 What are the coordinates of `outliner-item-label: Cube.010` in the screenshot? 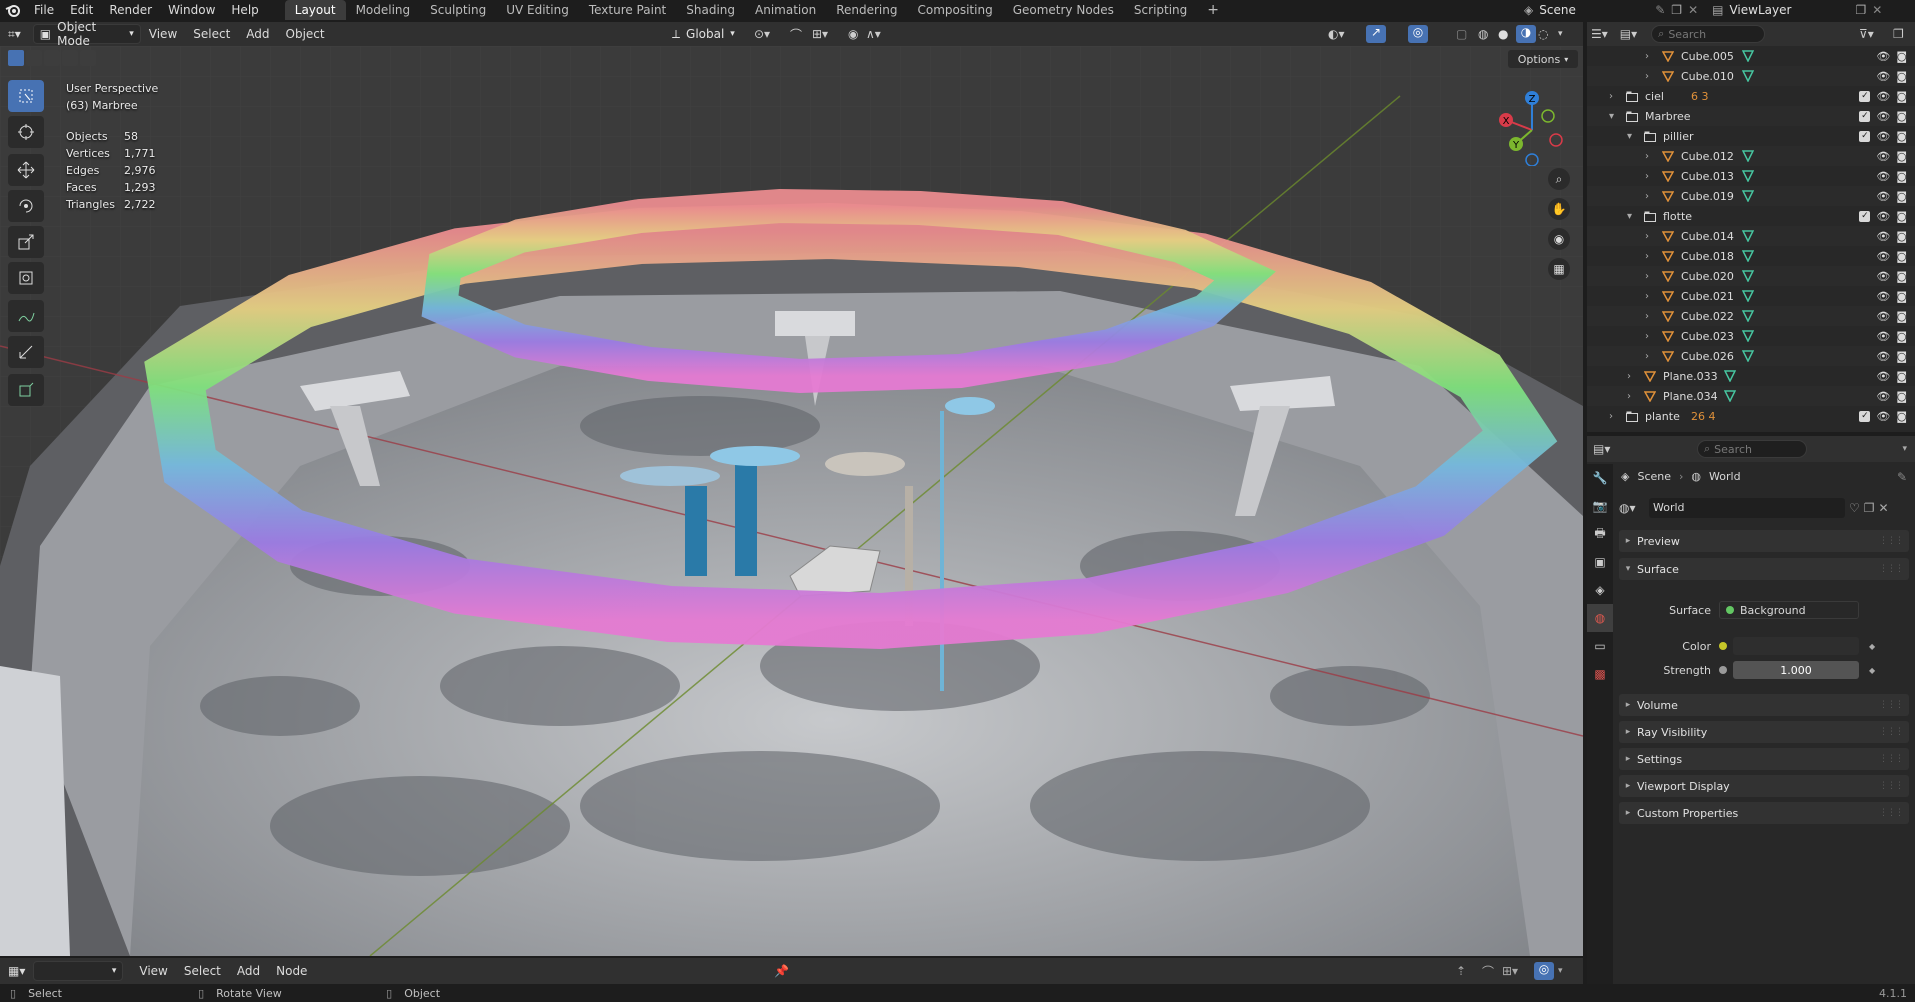 It's located at (1707, 76).